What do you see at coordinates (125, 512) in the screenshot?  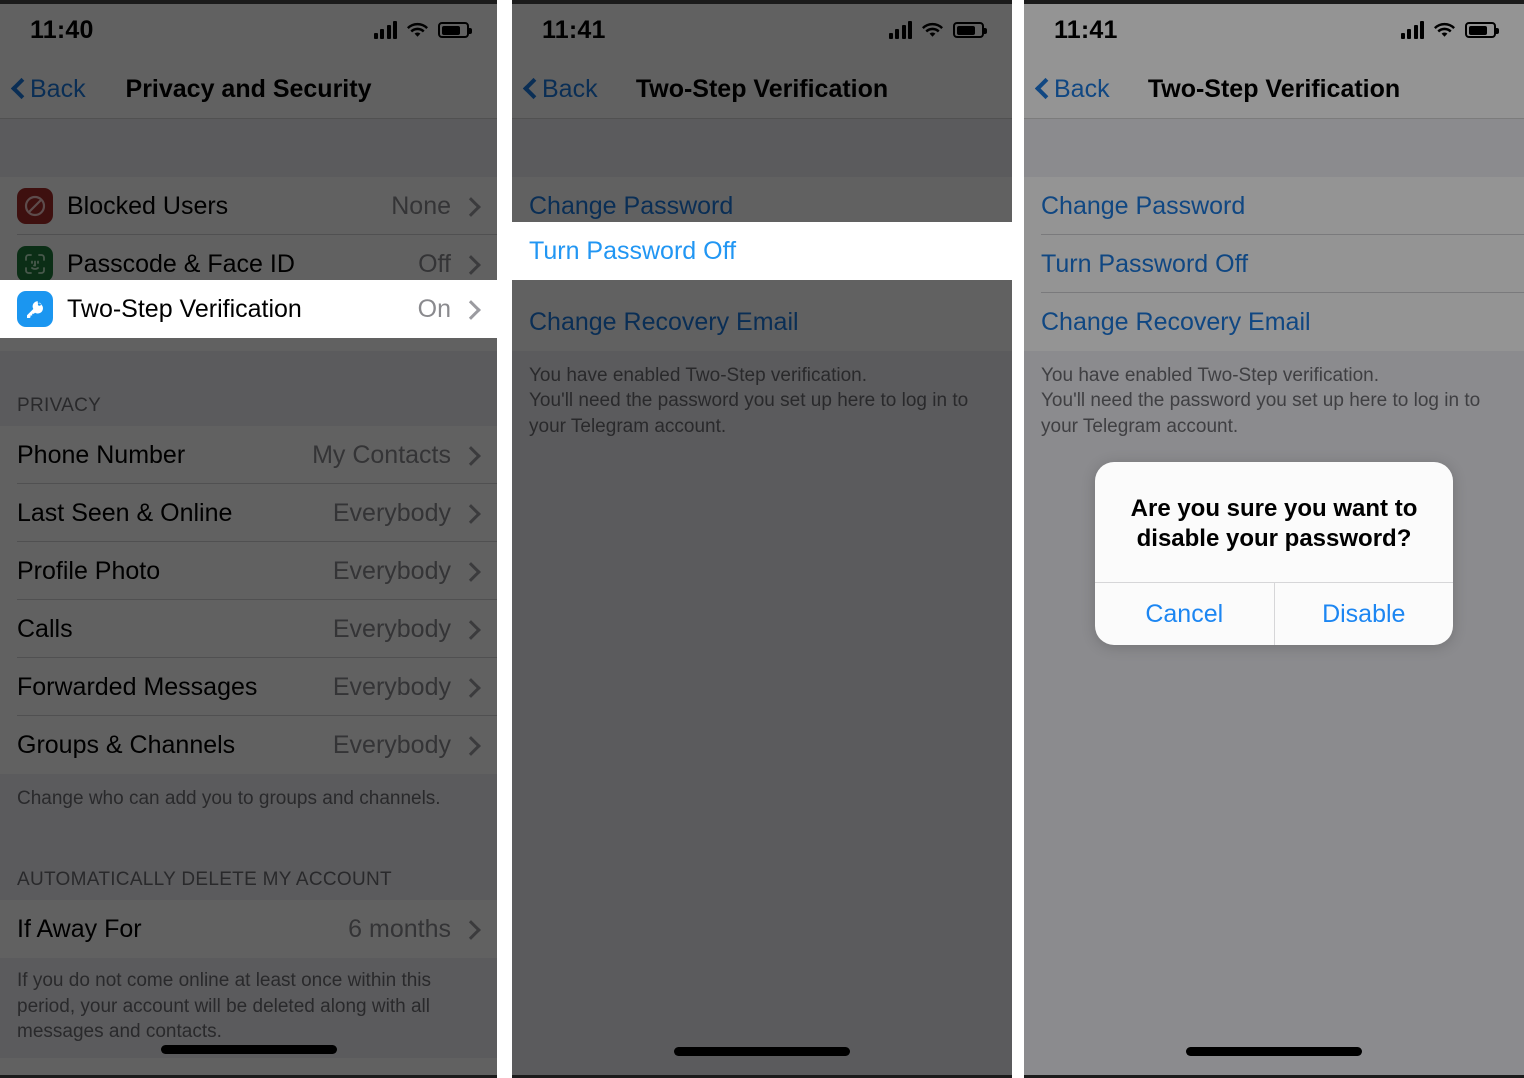 I see `row-label: Last Seen & Online` at bounding box center [125, 512].